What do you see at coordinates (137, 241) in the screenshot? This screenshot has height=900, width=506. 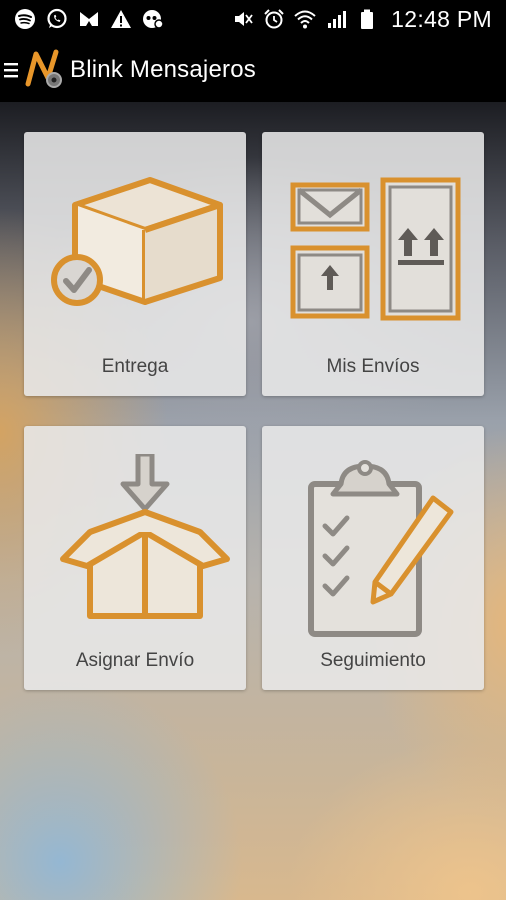 I see `box-check-icon` at bounding box center [137, 241].